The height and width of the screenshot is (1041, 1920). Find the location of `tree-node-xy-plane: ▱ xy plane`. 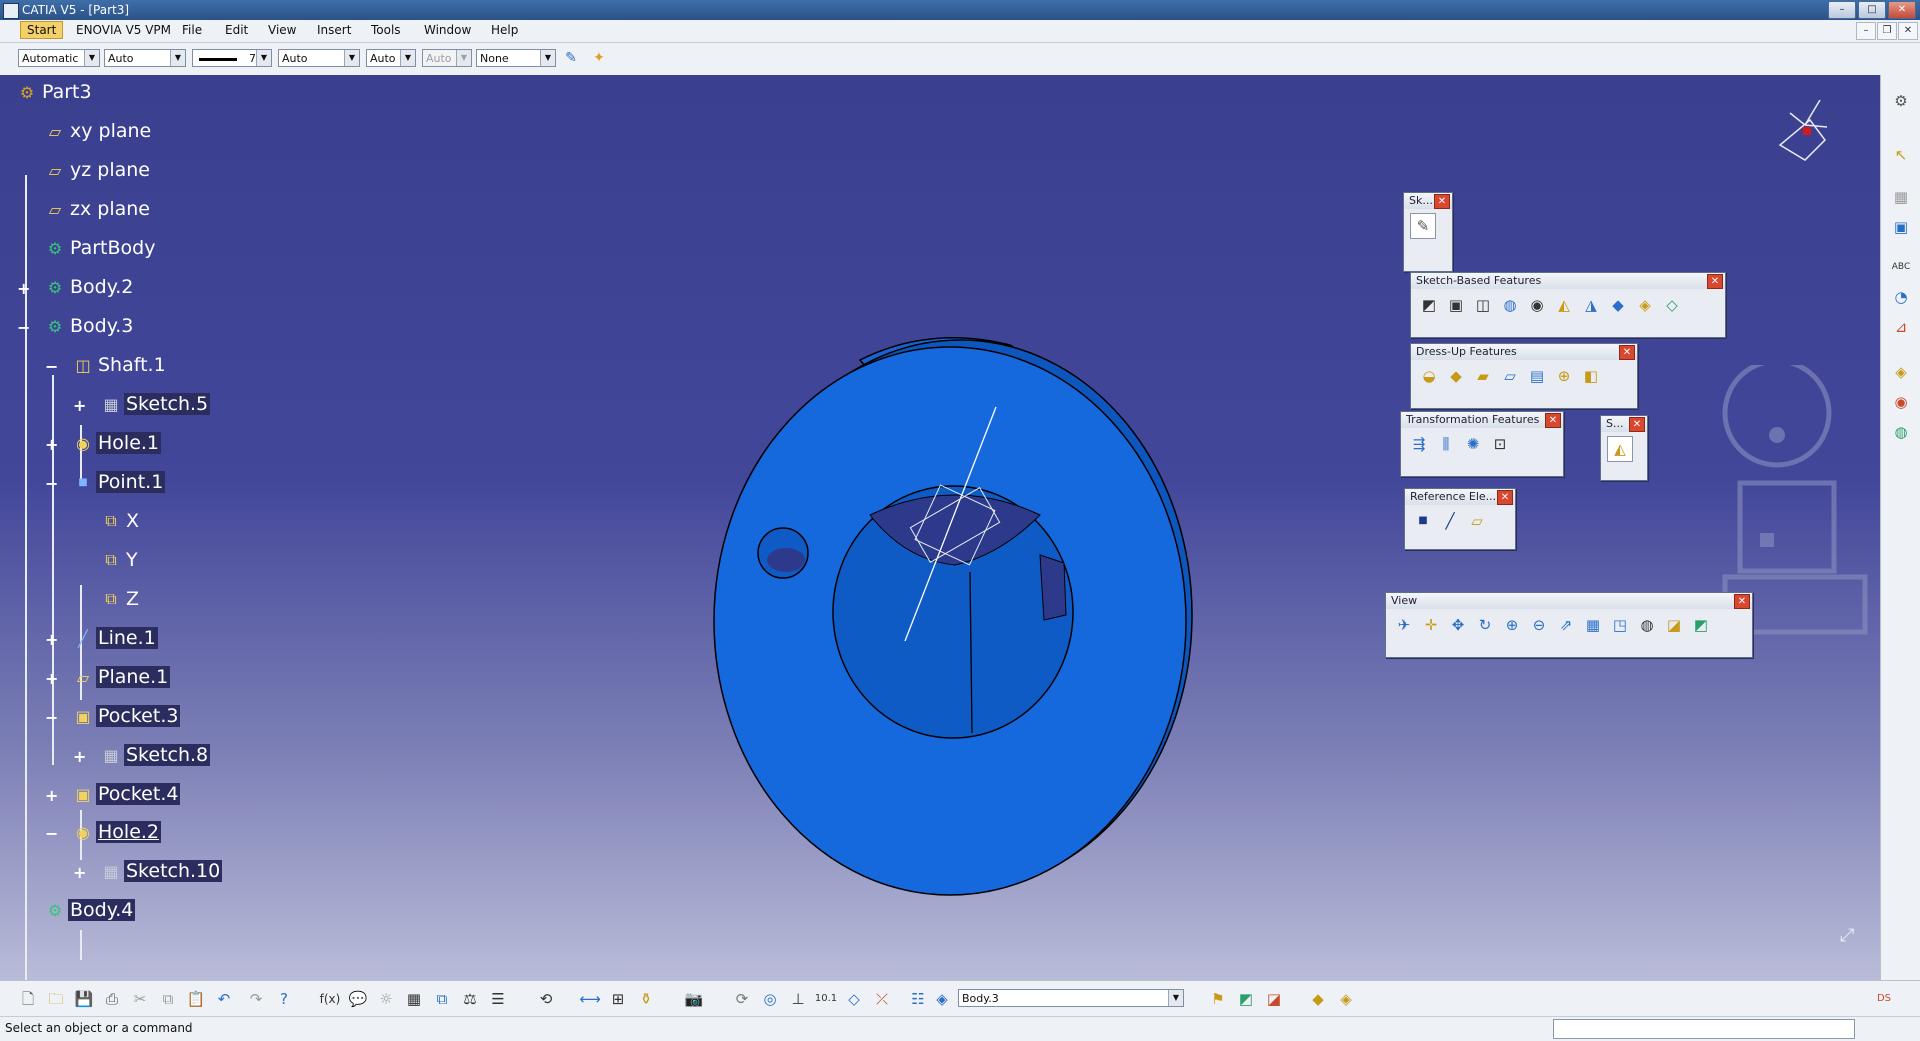

tree-node-xy-plane: ▱ xy plane is located at coordinates (97, 131).